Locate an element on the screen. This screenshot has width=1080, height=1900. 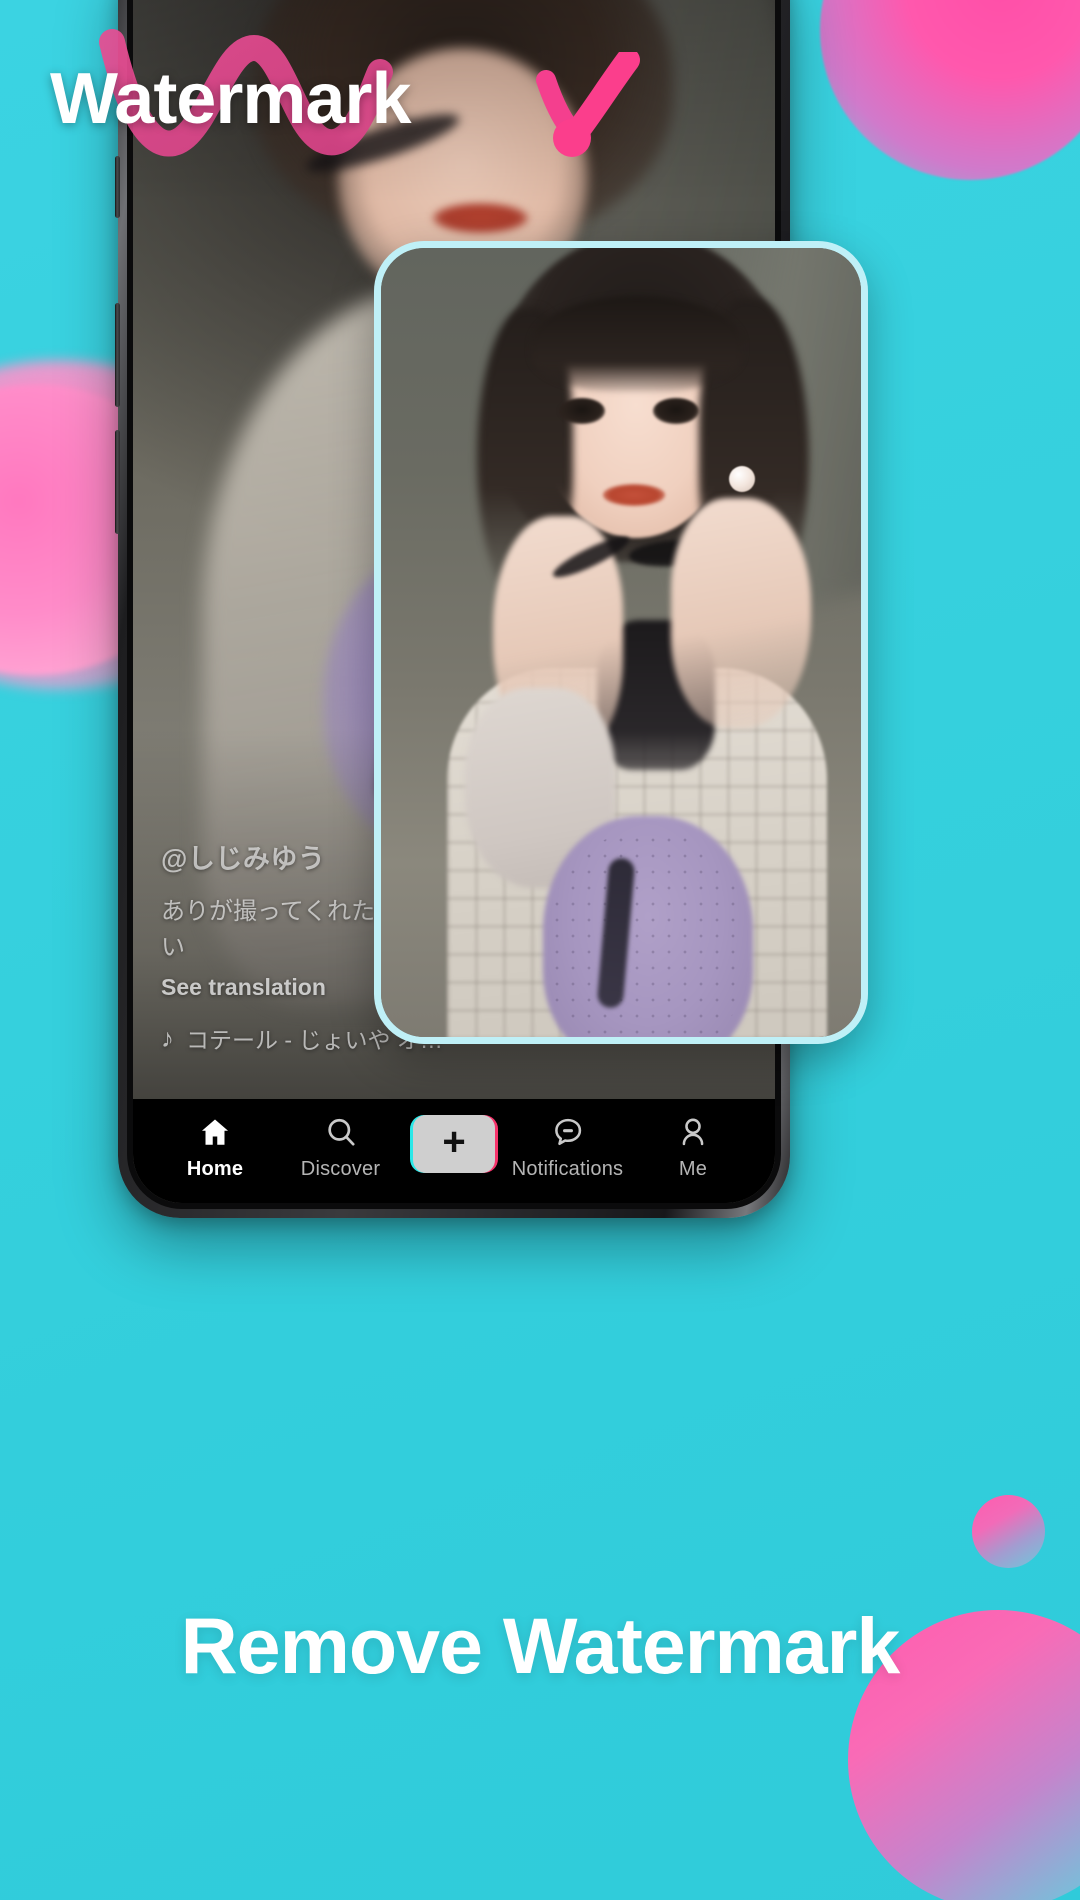
nav-label-discover: Discover is located at coordinates (340, 1169).